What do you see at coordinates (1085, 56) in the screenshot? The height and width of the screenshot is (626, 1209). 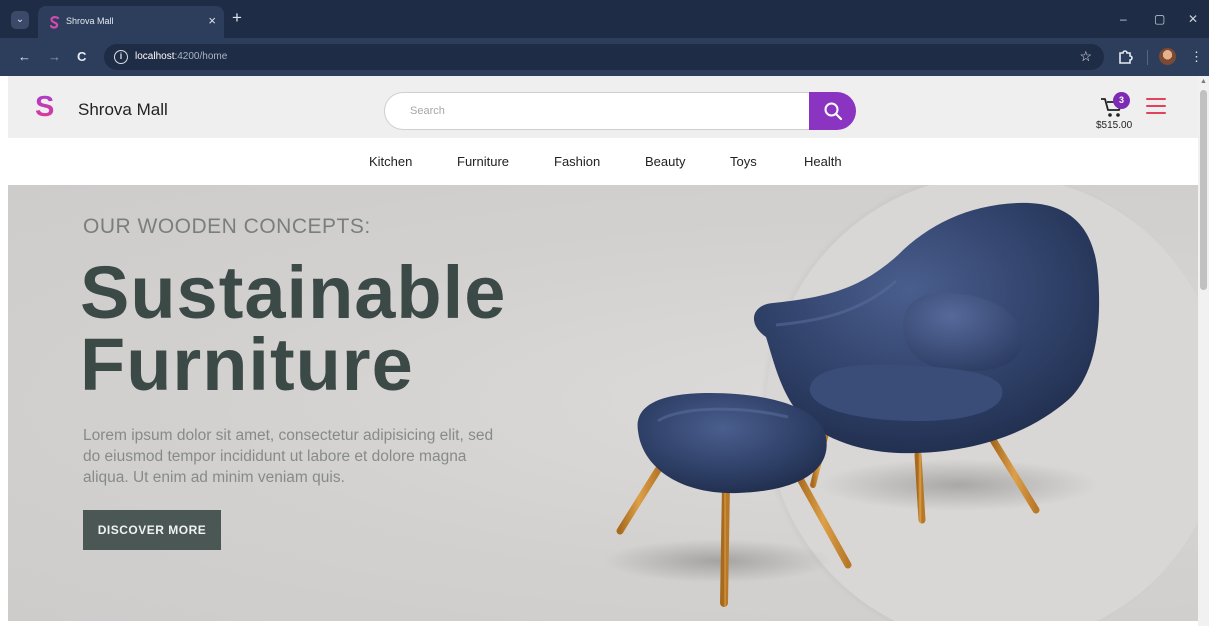 I see `bookmark-star-icon: ☆` at bounding box center [1085, 56].